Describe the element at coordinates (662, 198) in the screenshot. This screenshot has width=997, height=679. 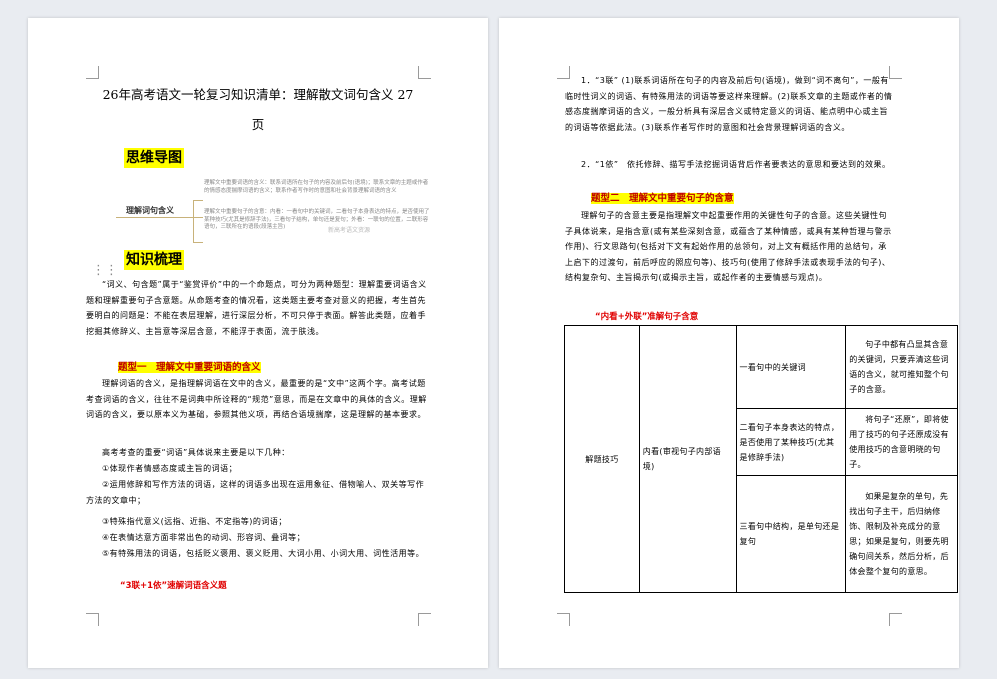
I see `type2-heading: 题型二 理解文中重要句子的含意` at that location.